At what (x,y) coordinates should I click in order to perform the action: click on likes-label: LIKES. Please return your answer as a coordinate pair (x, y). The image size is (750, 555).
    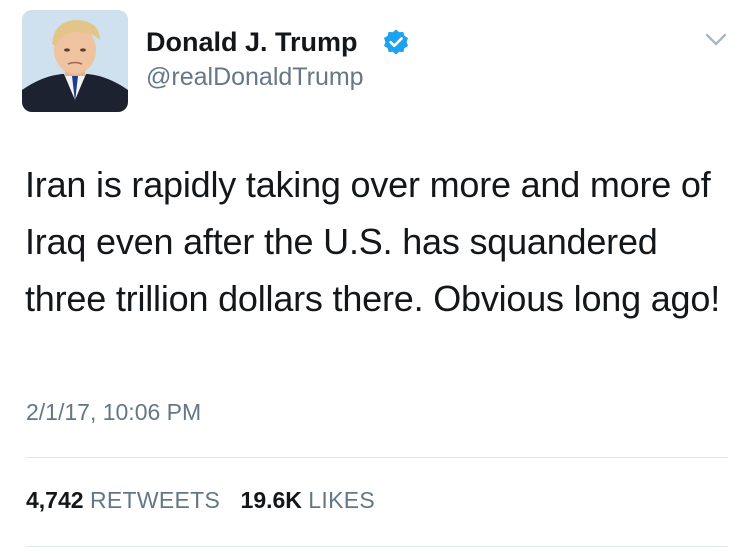
    Looking at the image, I should click on (342, 500).